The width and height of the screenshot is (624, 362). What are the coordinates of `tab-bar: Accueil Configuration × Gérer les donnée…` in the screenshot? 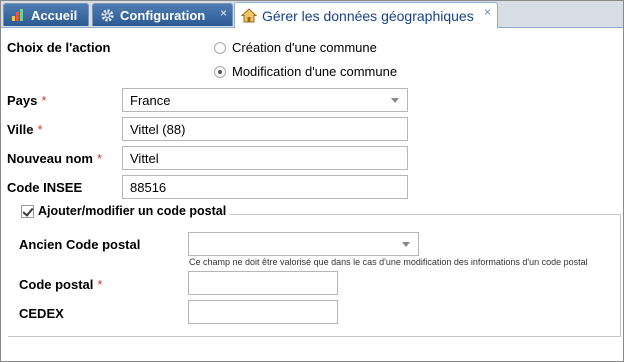 It's located at (312, 14).